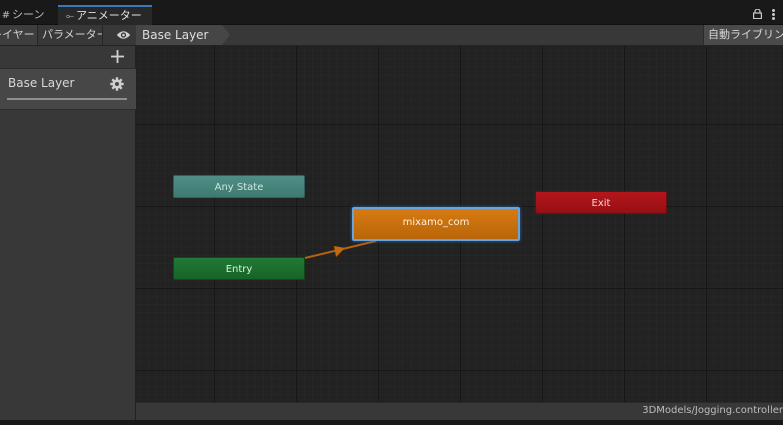 This screenshot has width=783, height=425. Describe the element at coordinates (459, 411) in the screenshot. I see `status-bar: 3DModels/Jogging.controller` at that location.